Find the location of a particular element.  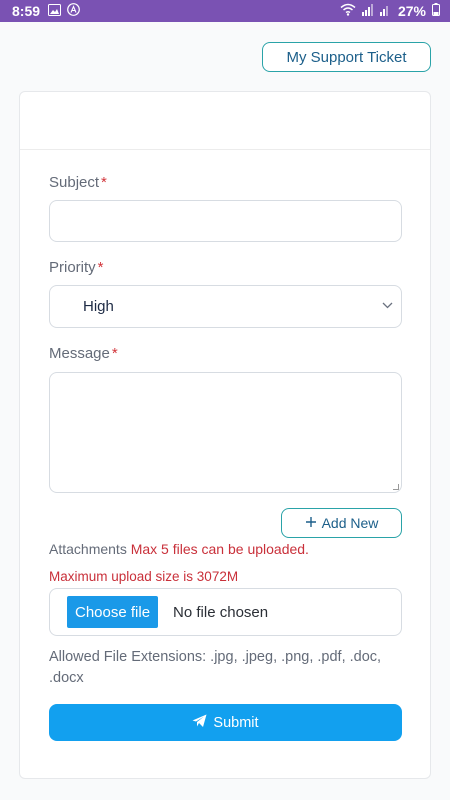

a-circle-icon is located at coordinates (73, 11).